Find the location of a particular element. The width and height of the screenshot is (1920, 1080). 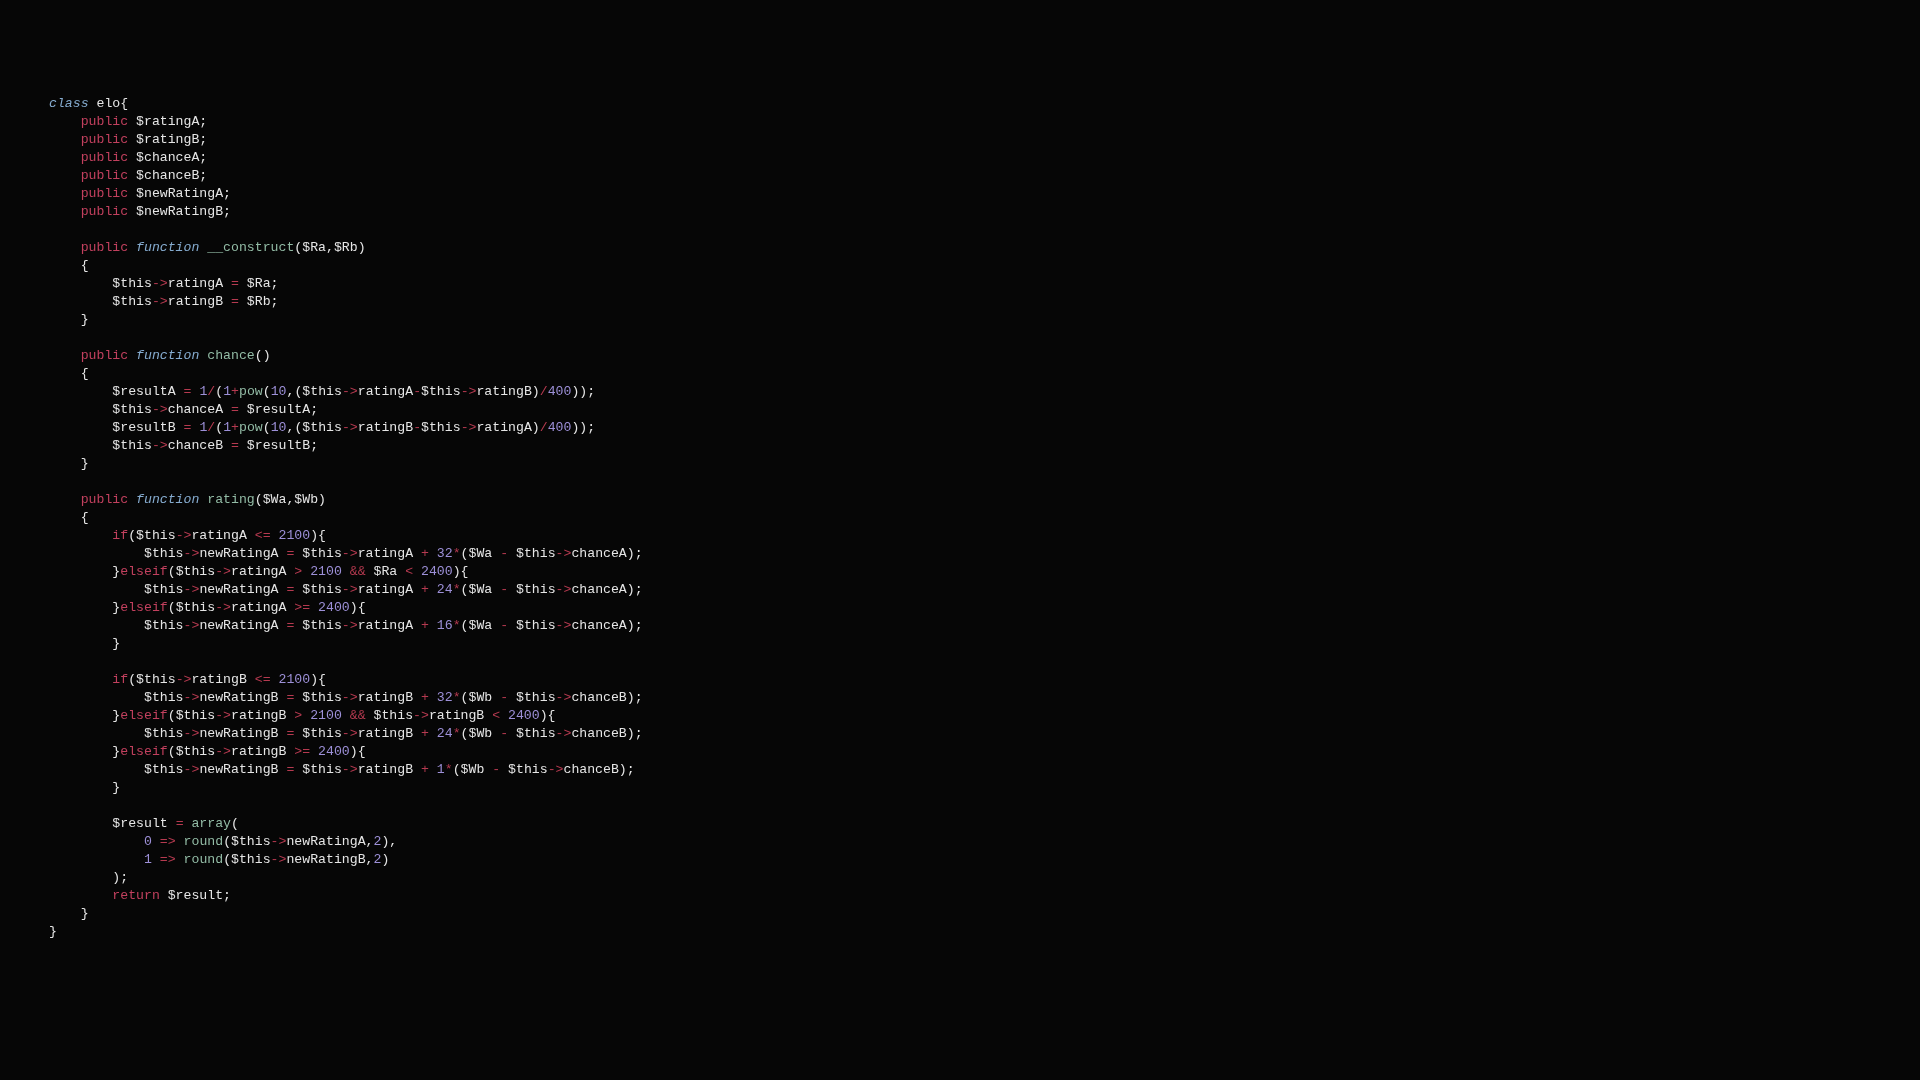

code-line: class elo{ is located at coordinates (89, 104).